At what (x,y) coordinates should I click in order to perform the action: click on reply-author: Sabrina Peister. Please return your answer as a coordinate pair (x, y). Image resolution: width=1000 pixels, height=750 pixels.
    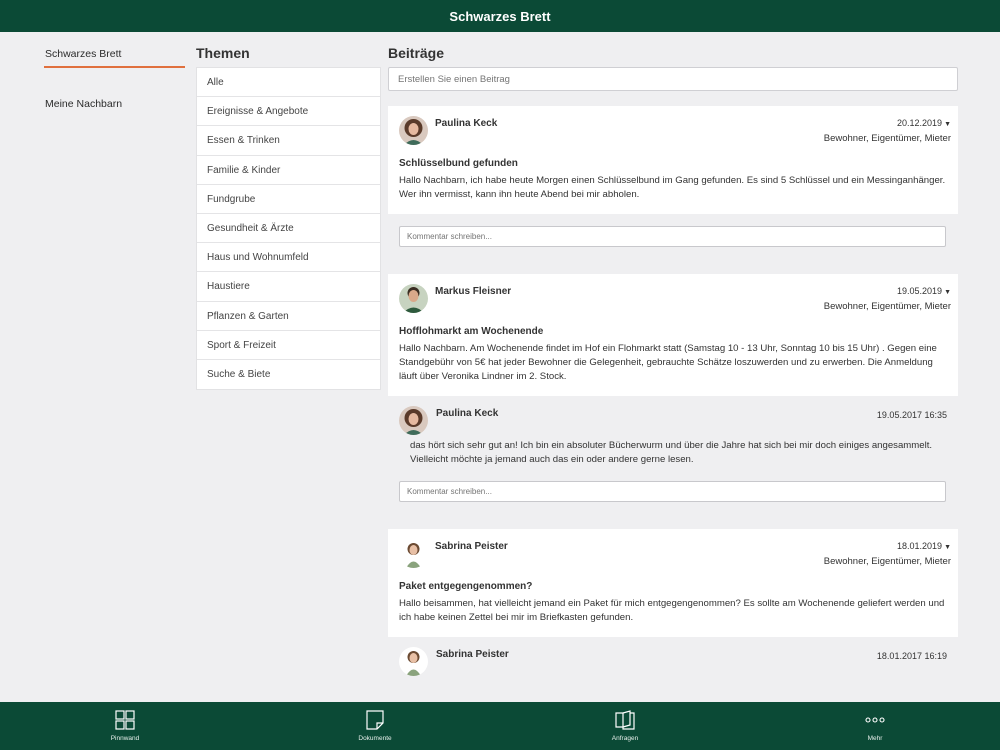
    Looking at the image, I should click on (472, 654).